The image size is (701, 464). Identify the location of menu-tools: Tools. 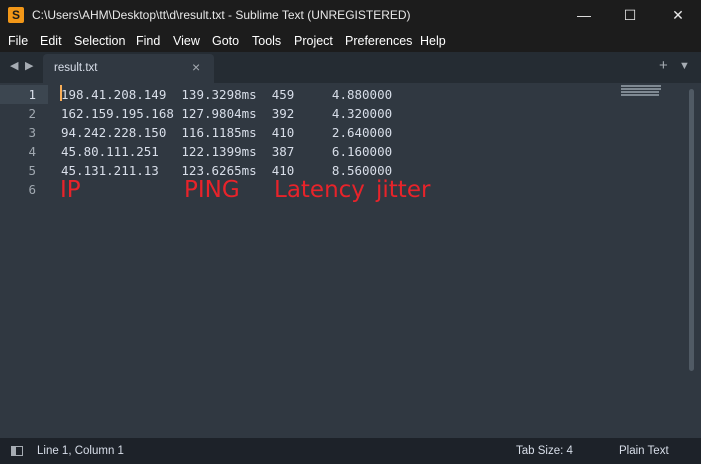
(266, 41).